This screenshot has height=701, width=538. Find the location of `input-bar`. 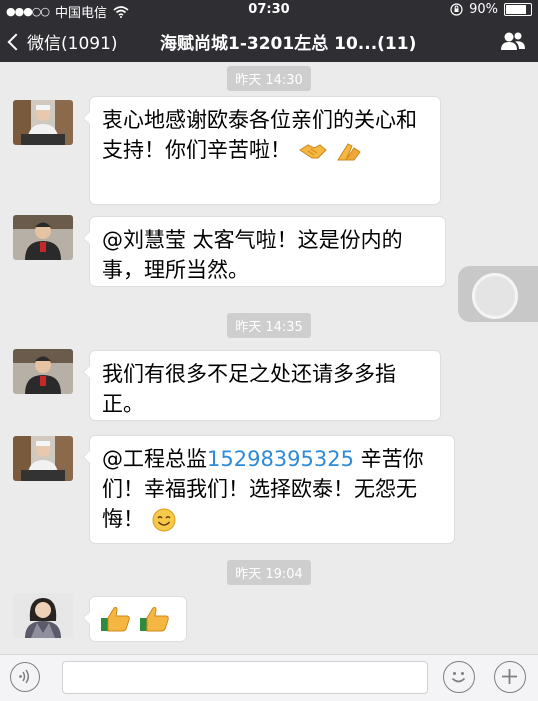

input-bar is located at coordinates (269, 677).